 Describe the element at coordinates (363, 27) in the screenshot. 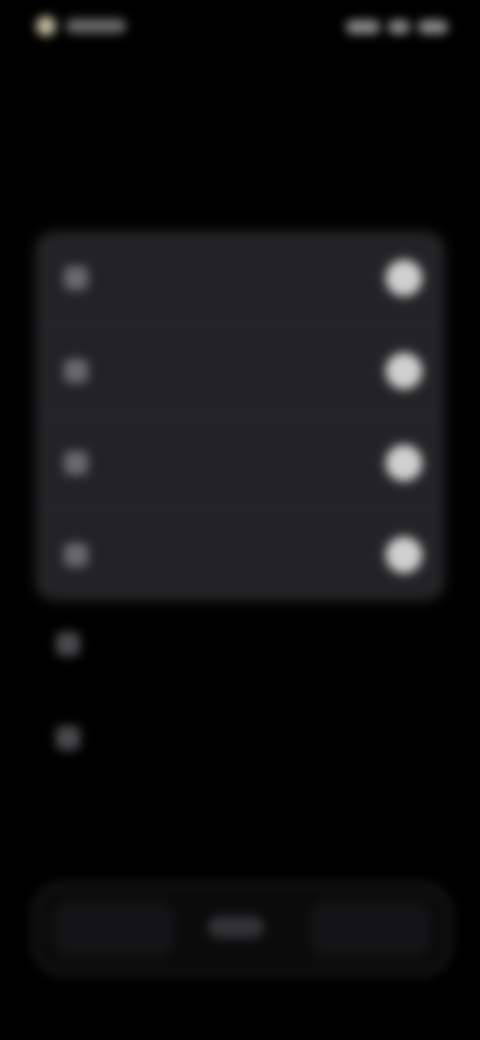

I see `signal-icon` at that location.